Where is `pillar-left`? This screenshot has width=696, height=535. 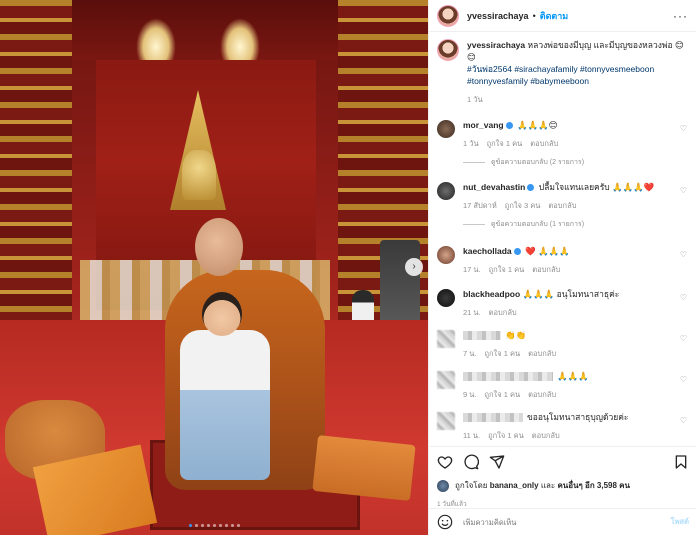 pillar-left is located at coordinates (36, 165).